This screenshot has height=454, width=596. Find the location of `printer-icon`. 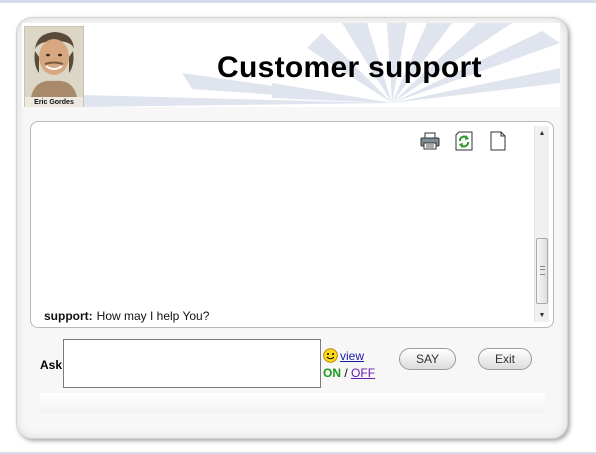

printer-icon is located at coordinates (430, 141).